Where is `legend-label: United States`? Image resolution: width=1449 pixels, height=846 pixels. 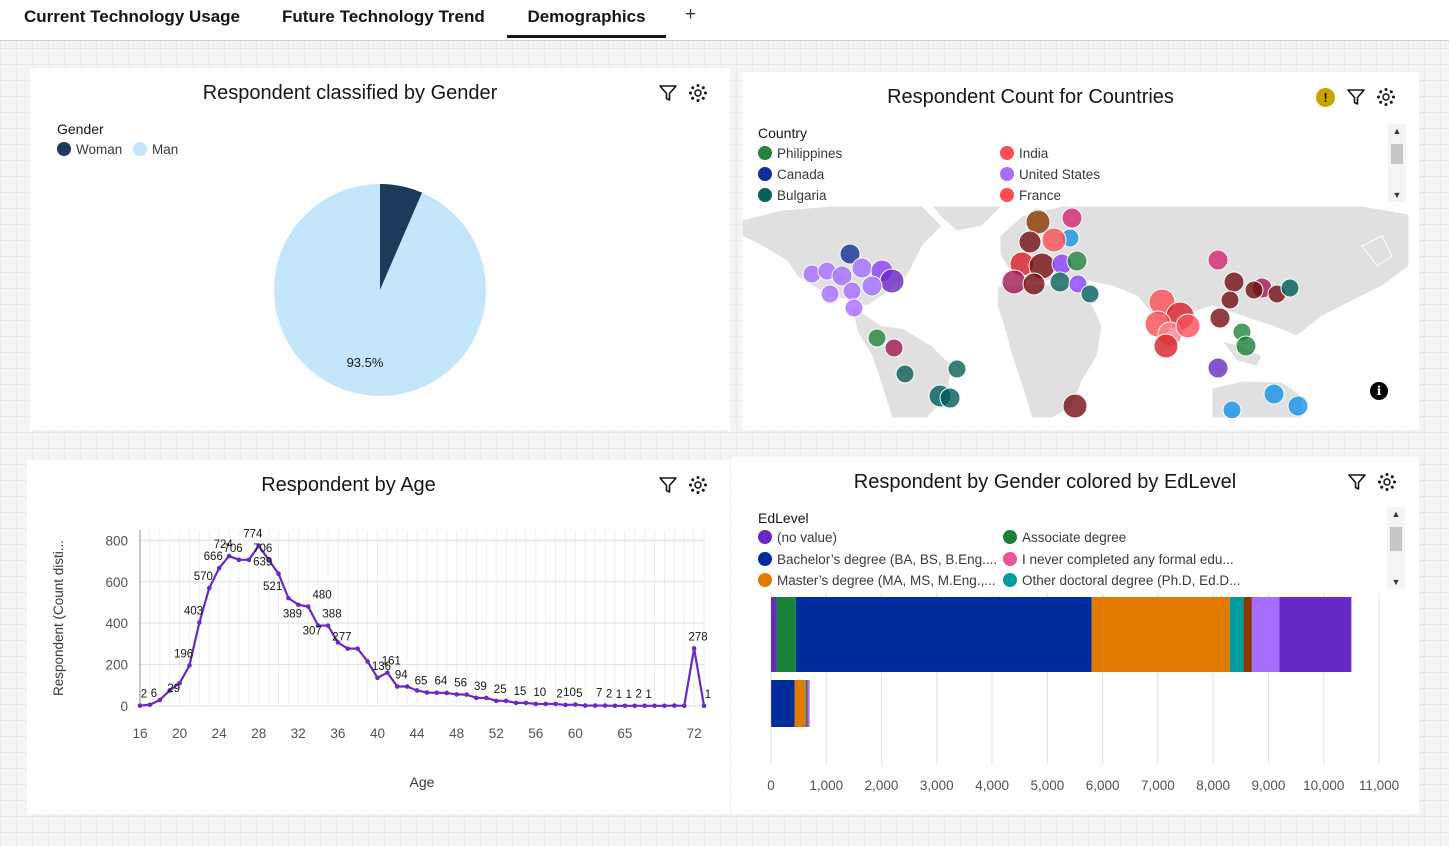 legend-label: United States is located at coordinates (1060, 174).